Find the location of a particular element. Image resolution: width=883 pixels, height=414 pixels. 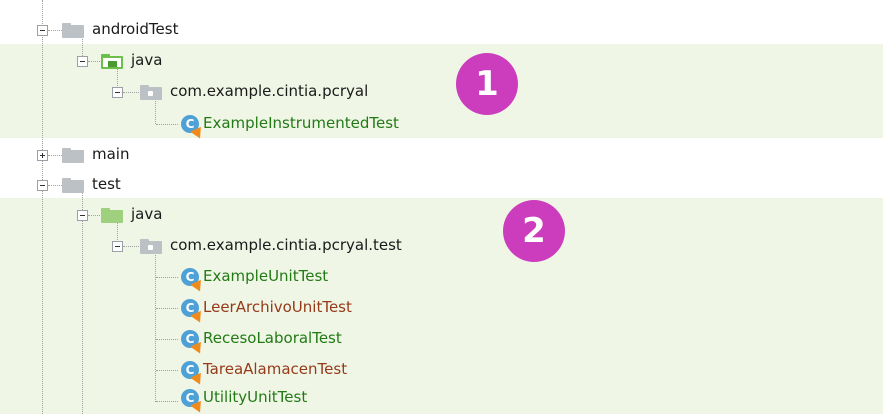

tree-node-main: main is located at coordinates (441, 155).